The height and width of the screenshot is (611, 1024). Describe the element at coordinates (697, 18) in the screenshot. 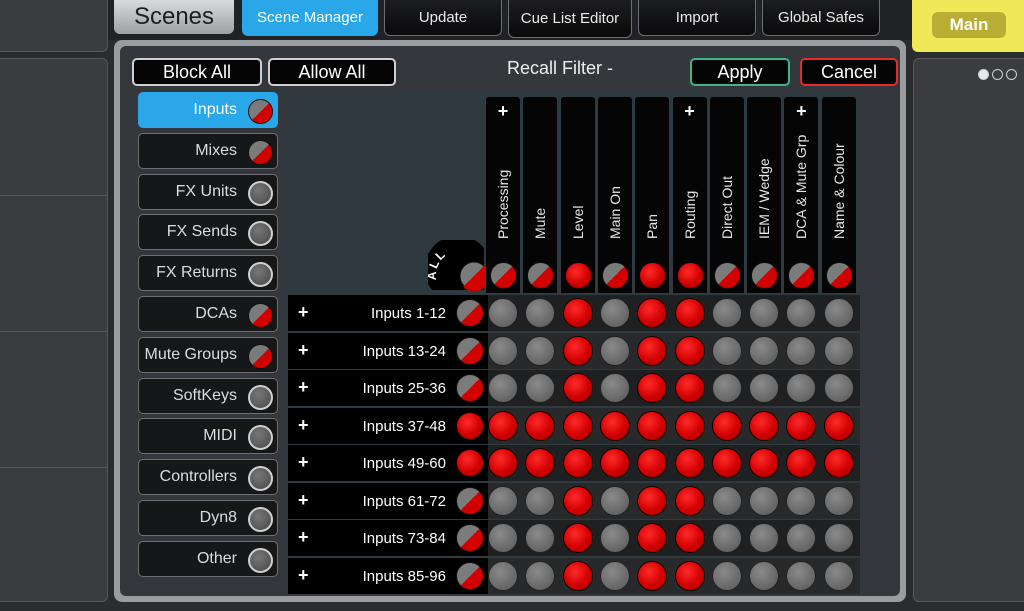

I see `tab-import: Import` at that location.